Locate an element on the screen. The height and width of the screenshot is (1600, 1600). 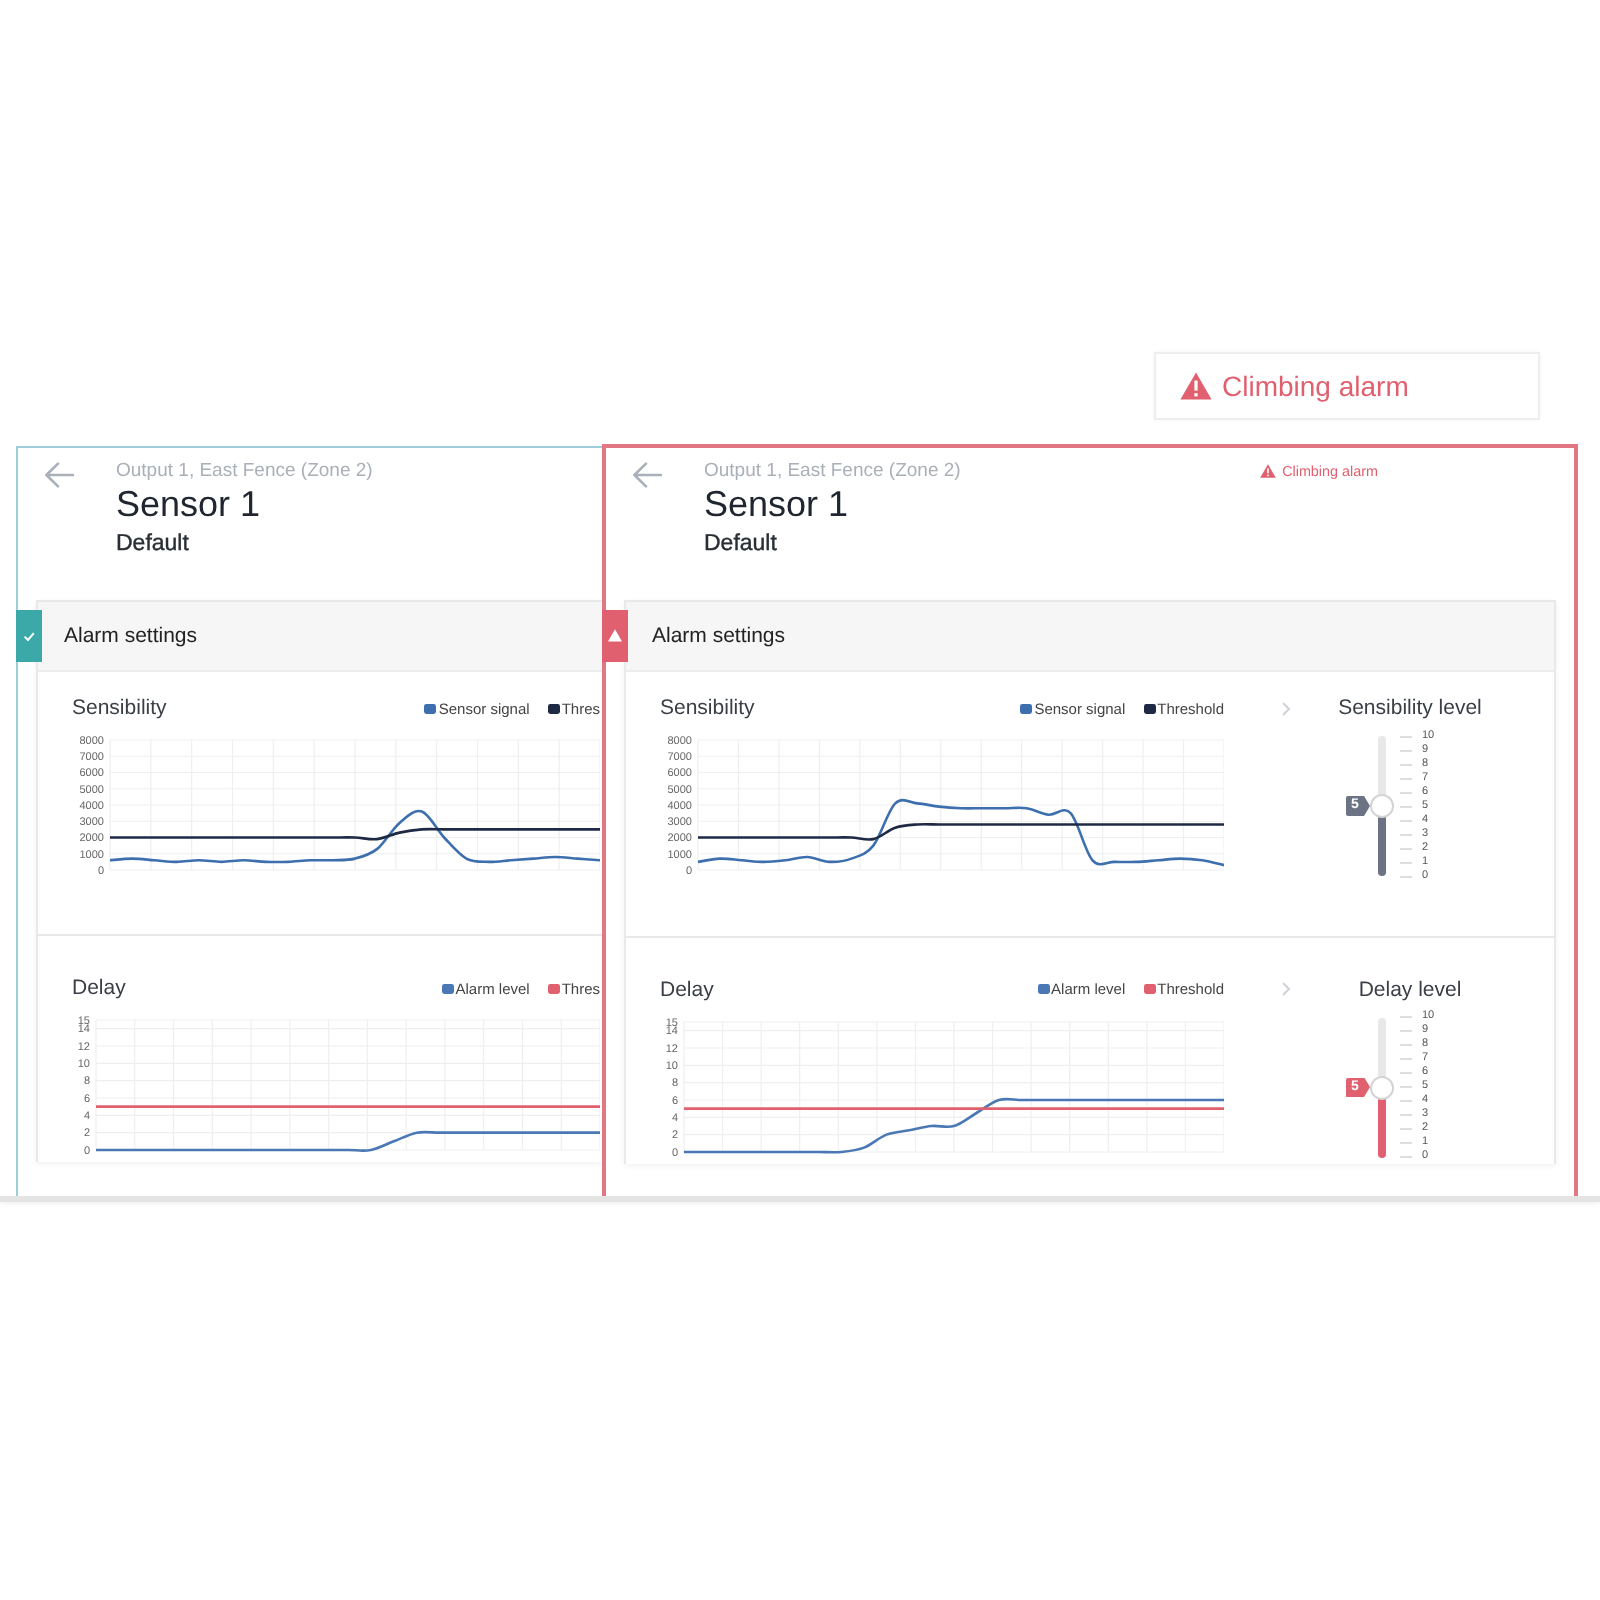
slider-title: Sensibility level is located at coordinates (1410, 708).